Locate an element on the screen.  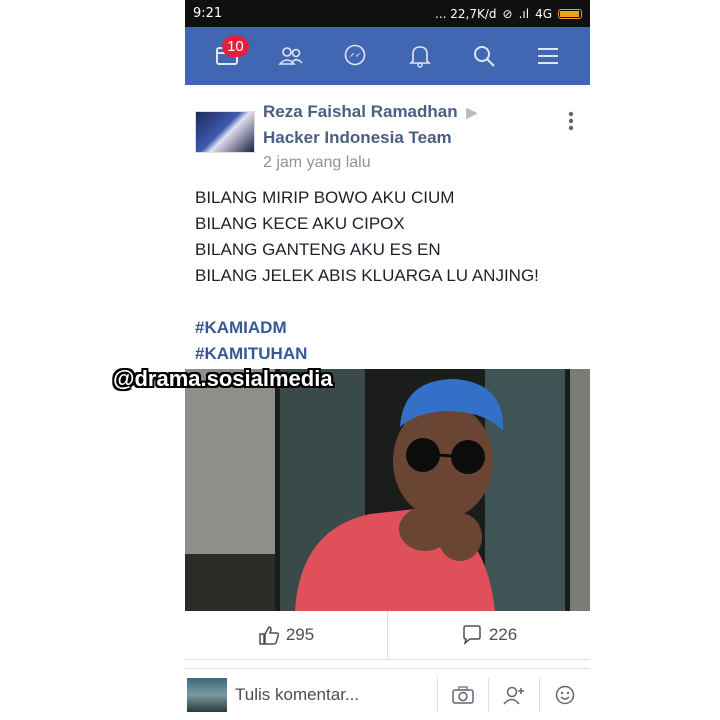
hashtag-link: #KAMITUHAN is located at coordinates (386, 354).